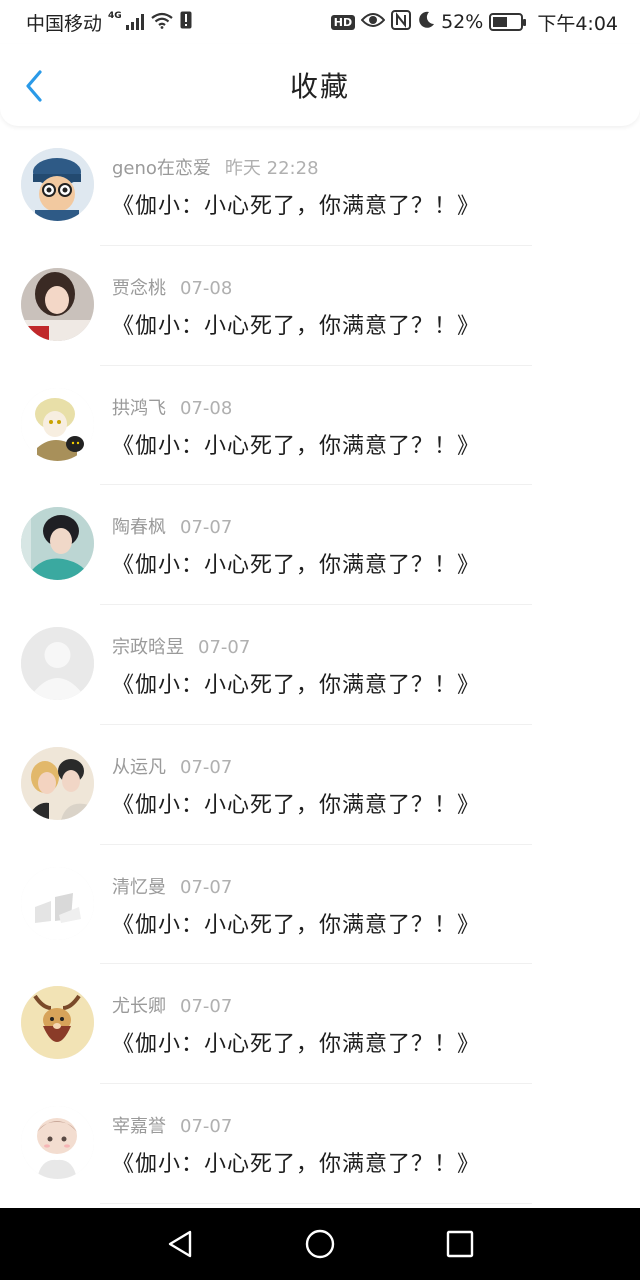  I want to click on user-name: 尤长卿, so click(139, 1006).